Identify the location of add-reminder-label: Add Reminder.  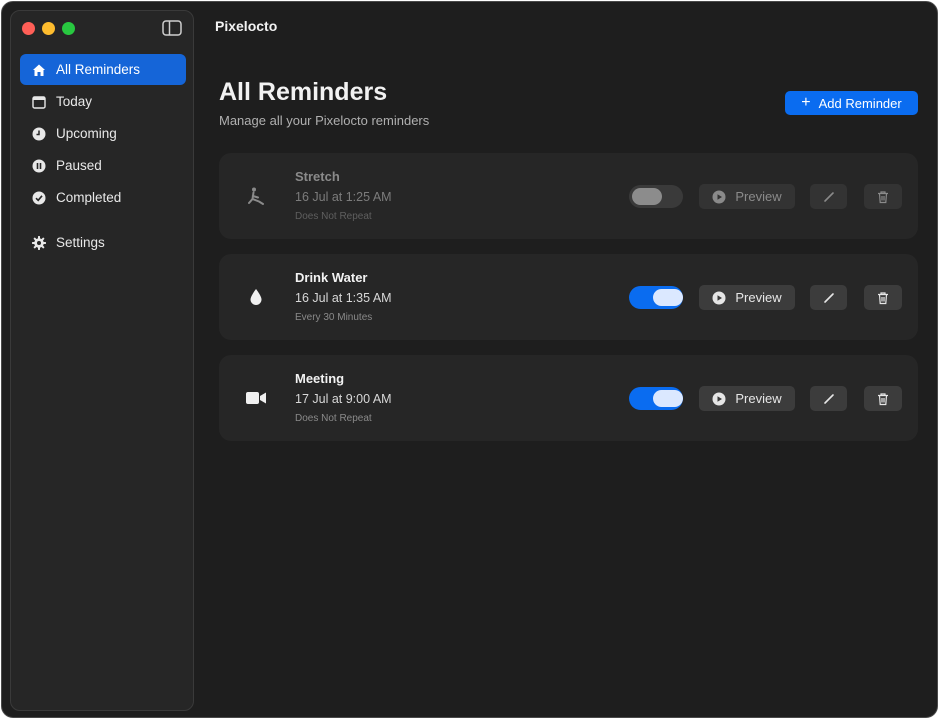
(860, 103).